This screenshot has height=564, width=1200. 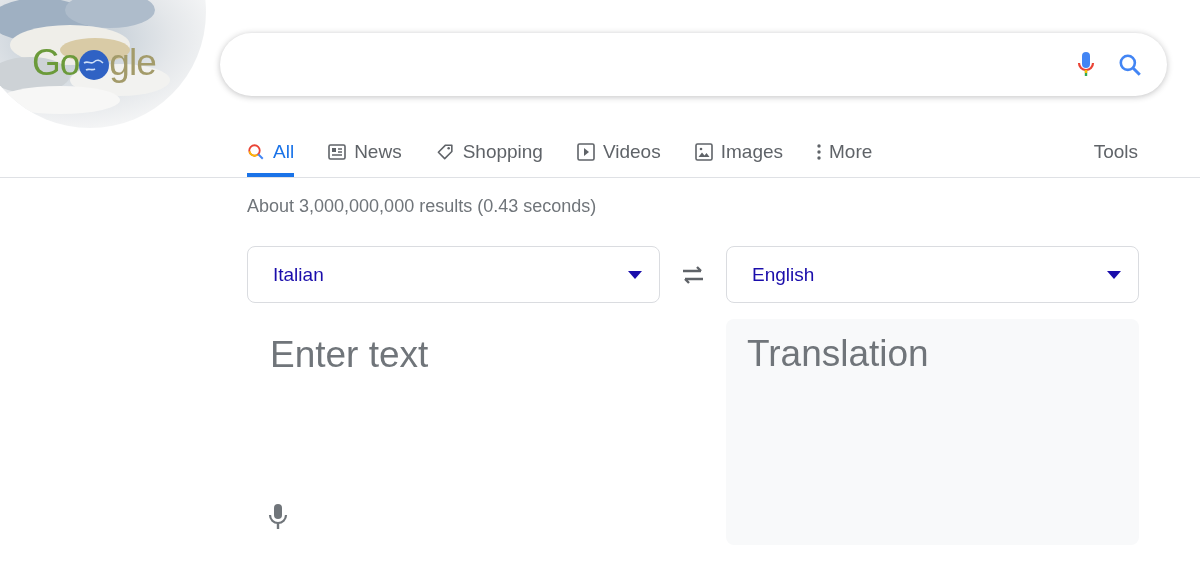 I want to click on tab: All, so click(x=271, y=151).